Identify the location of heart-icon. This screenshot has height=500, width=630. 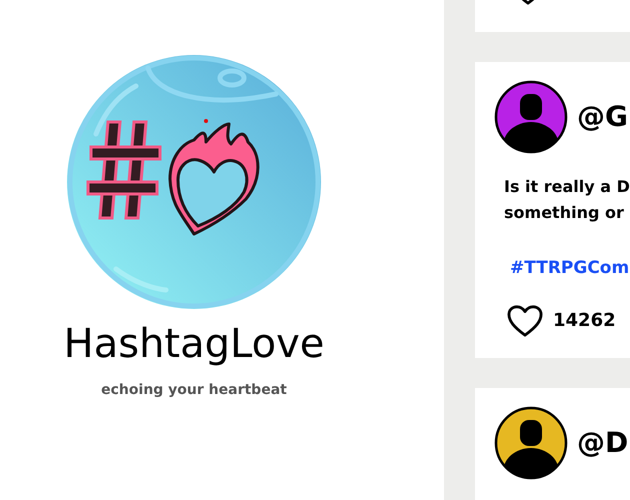
(525, 321).